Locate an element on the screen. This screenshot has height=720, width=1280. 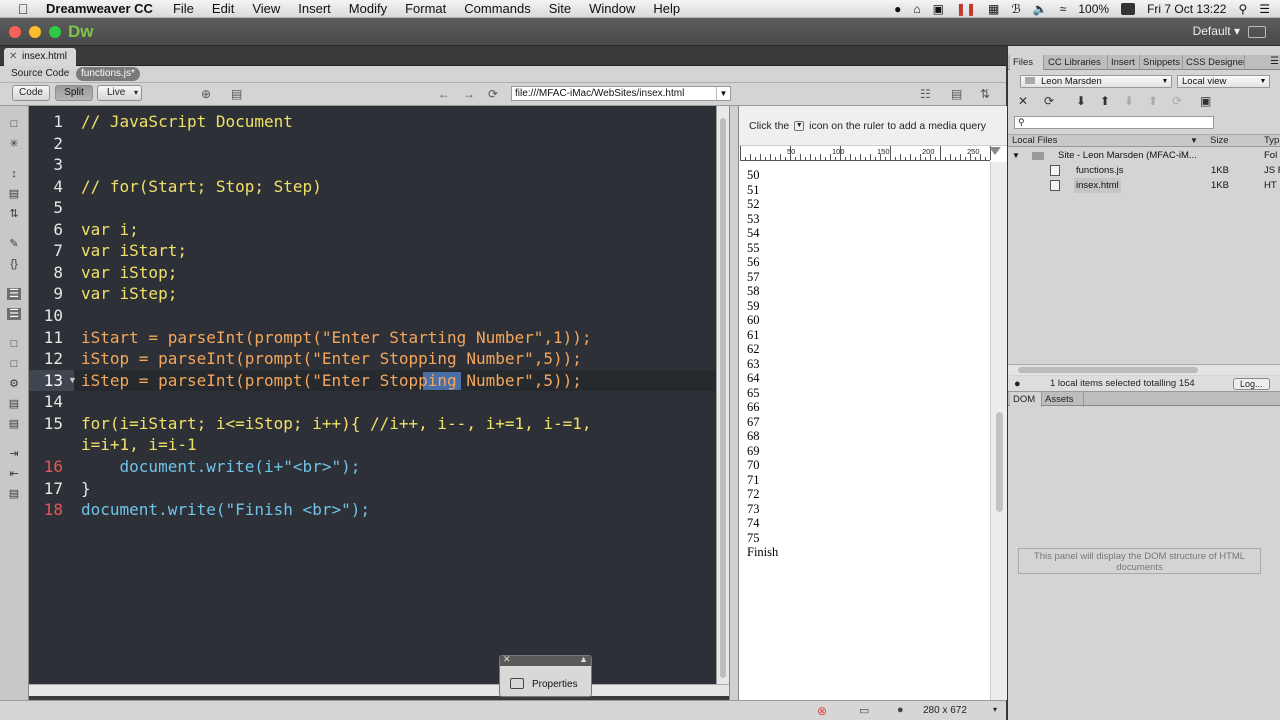
fold-arrow-icon: ▼ is located at coordinates (72, 380).